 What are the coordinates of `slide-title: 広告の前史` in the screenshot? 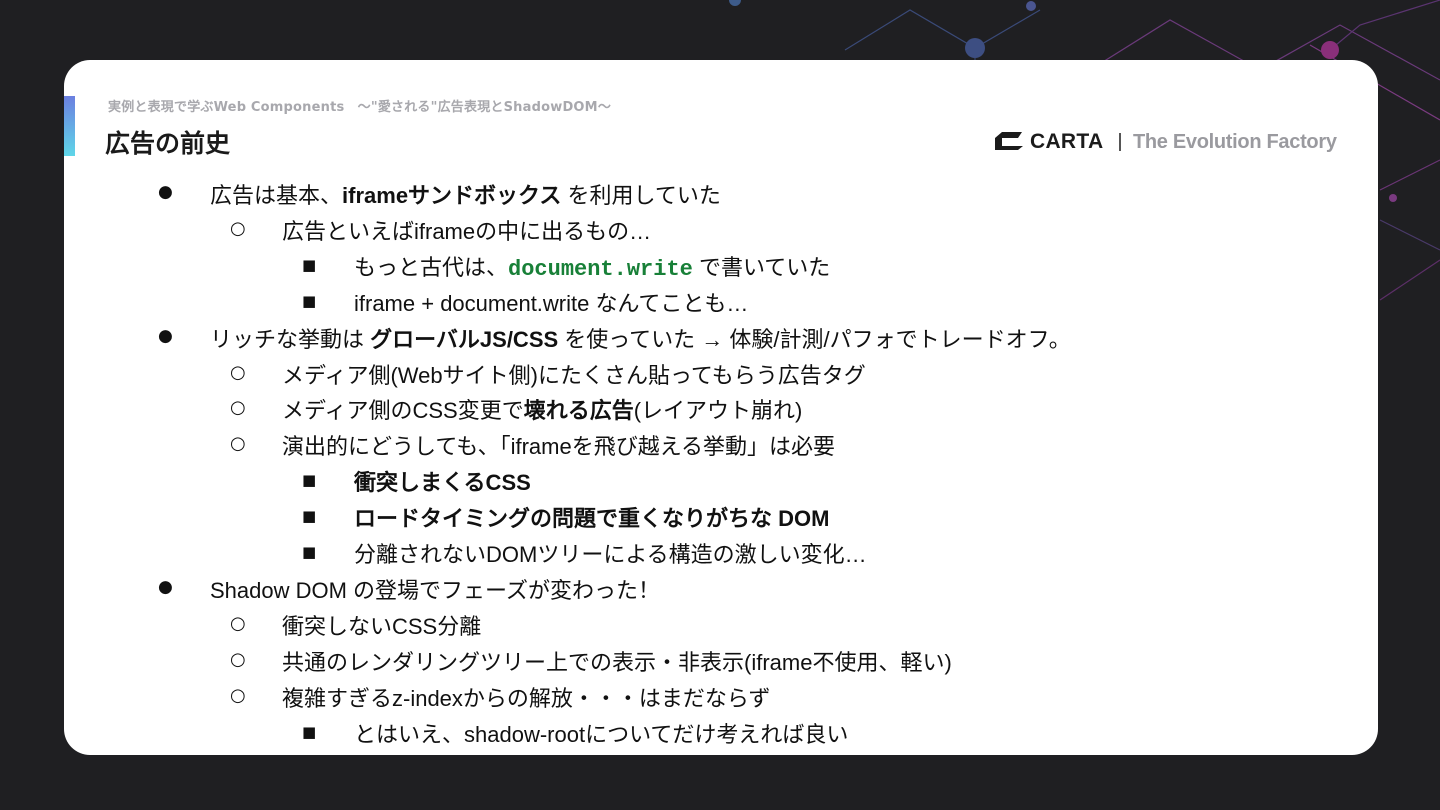 It's located at (168, 143).